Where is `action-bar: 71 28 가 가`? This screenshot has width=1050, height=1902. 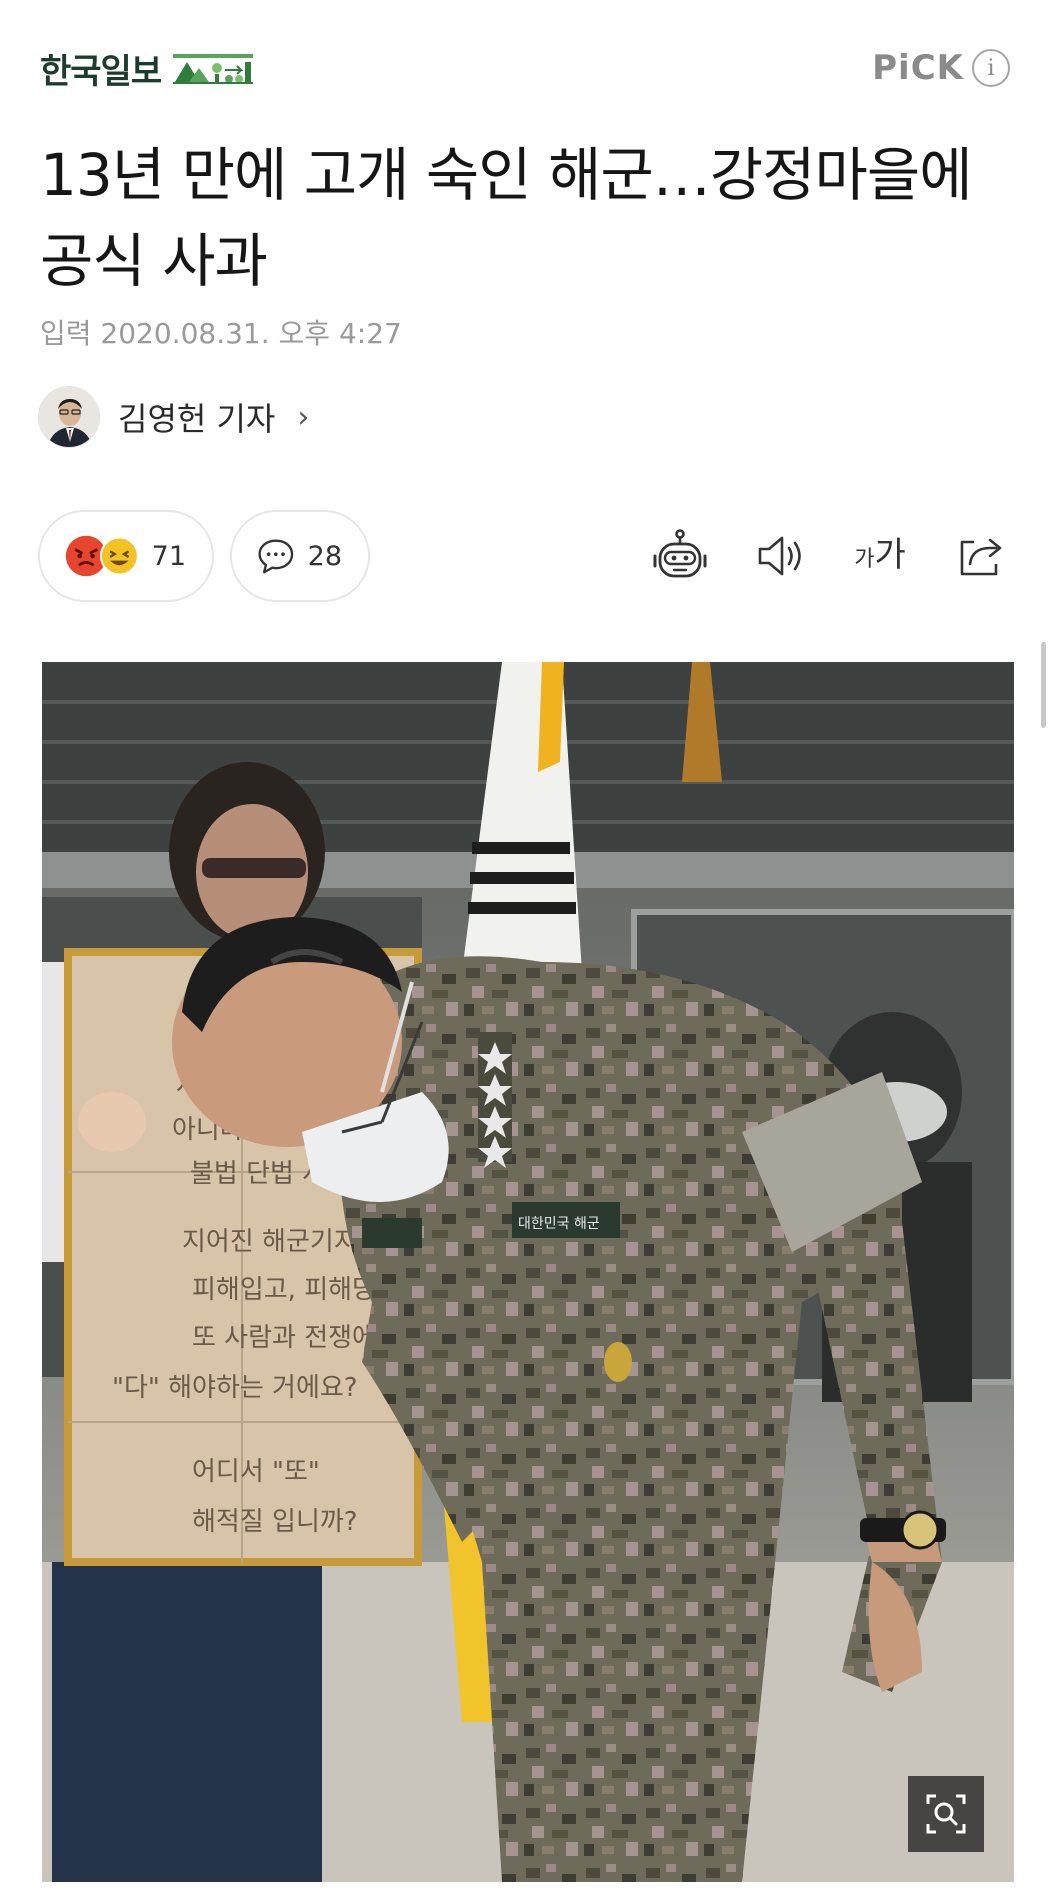
action-bar: 71 28 가 가 is located at coordinates (525, 556).